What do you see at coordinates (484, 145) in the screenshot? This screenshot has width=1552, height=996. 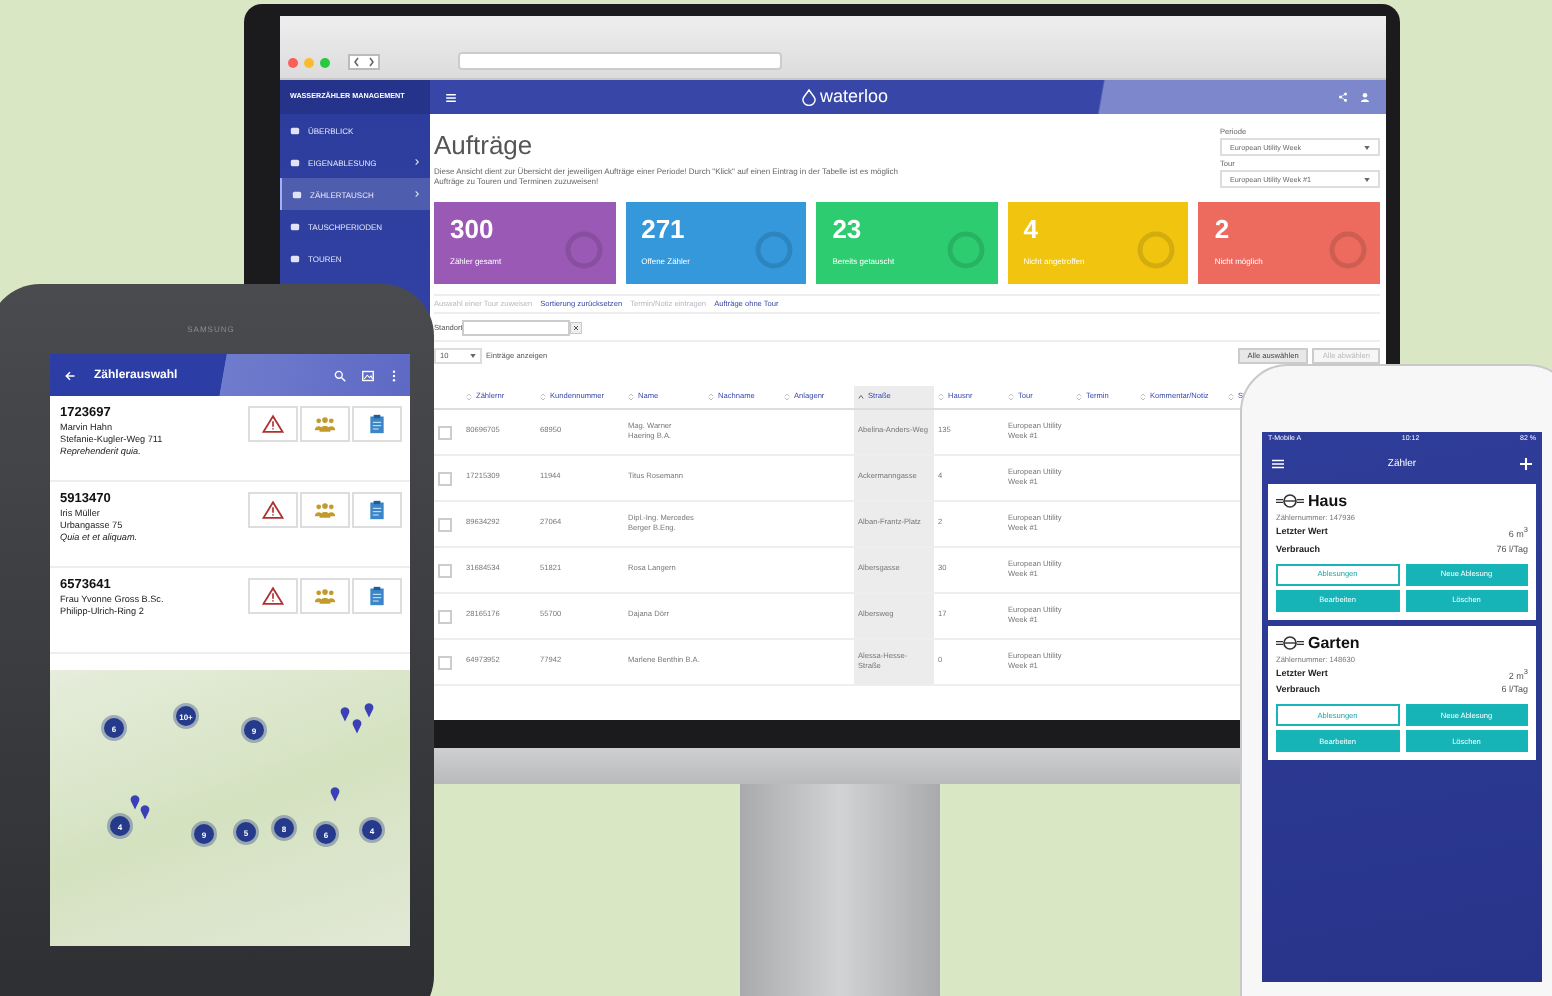 I see `page-title: Aufträge` at bounding box center [484, 145].